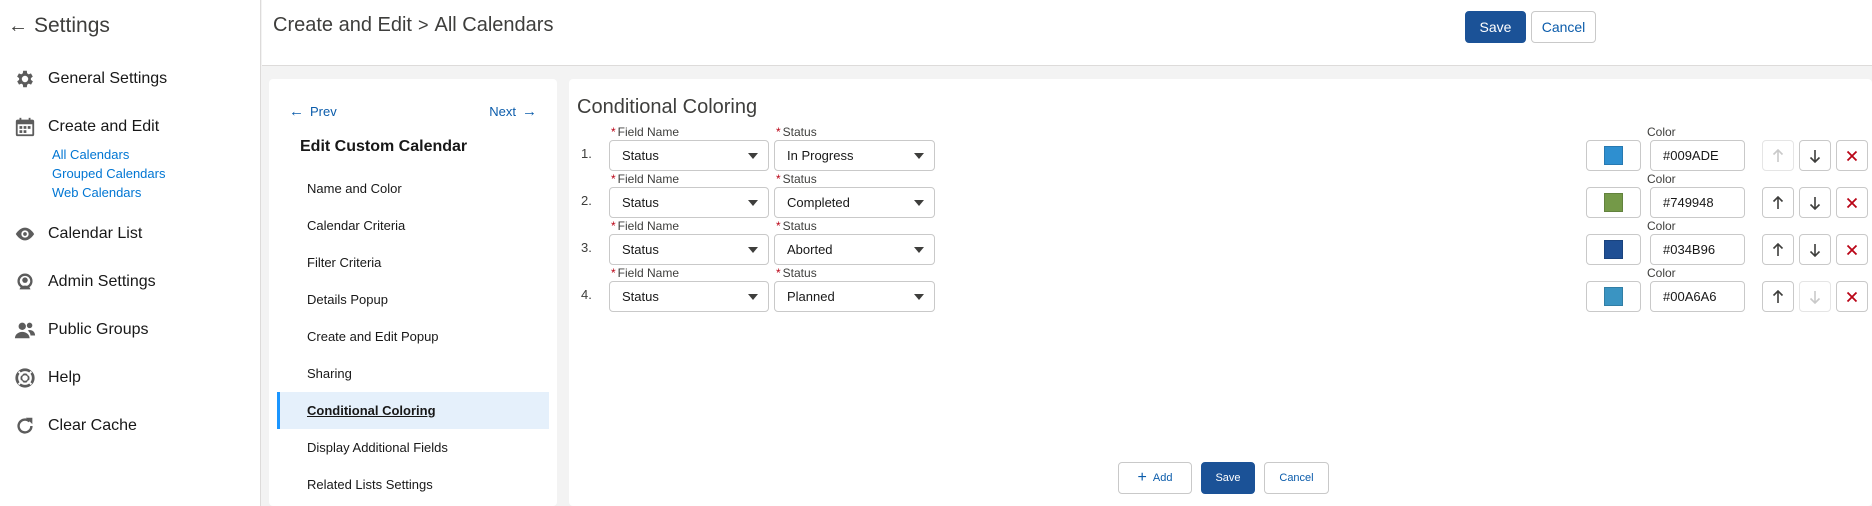  What do you see at coordinates (104, 126) in the screenshot?
I see `sidebar-item-label: Create and Edit` at bounding box center [104, 126].